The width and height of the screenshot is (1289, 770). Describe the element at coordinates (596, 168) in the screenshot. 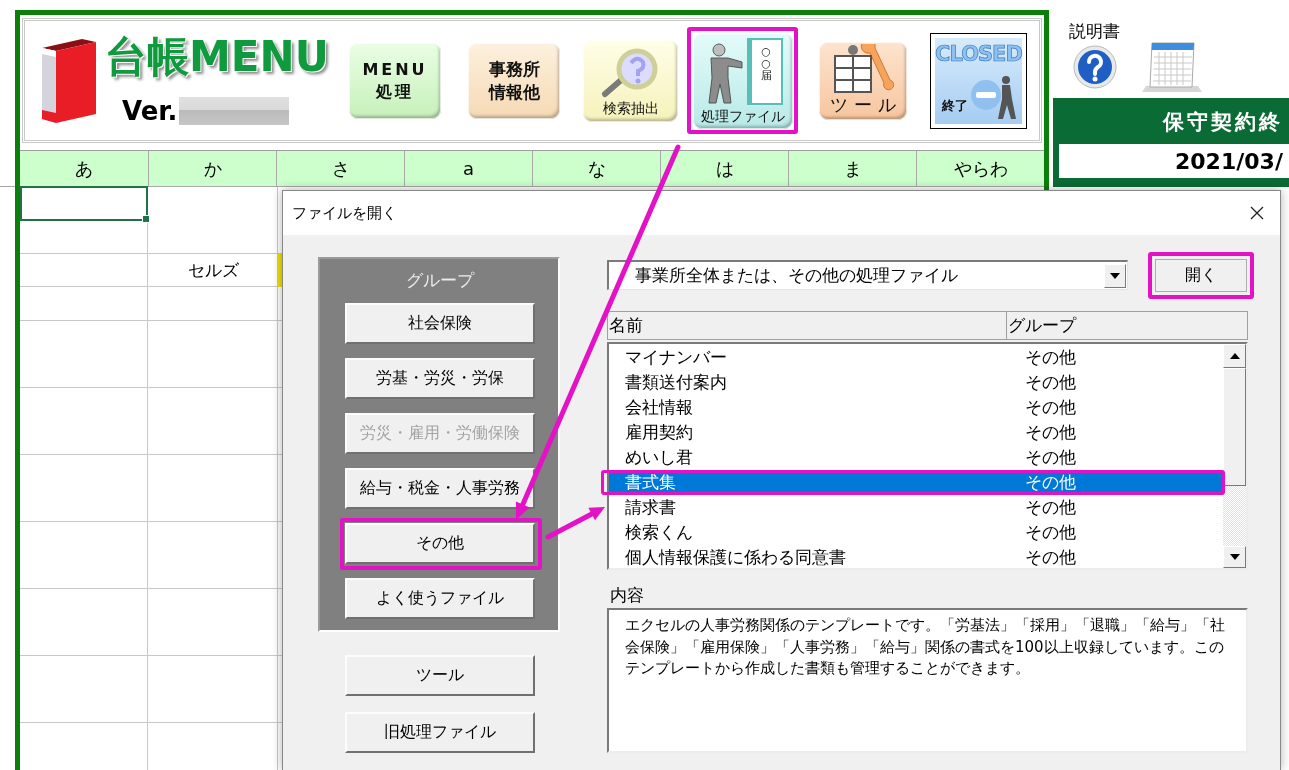

I see `index-tab: な` at that location.